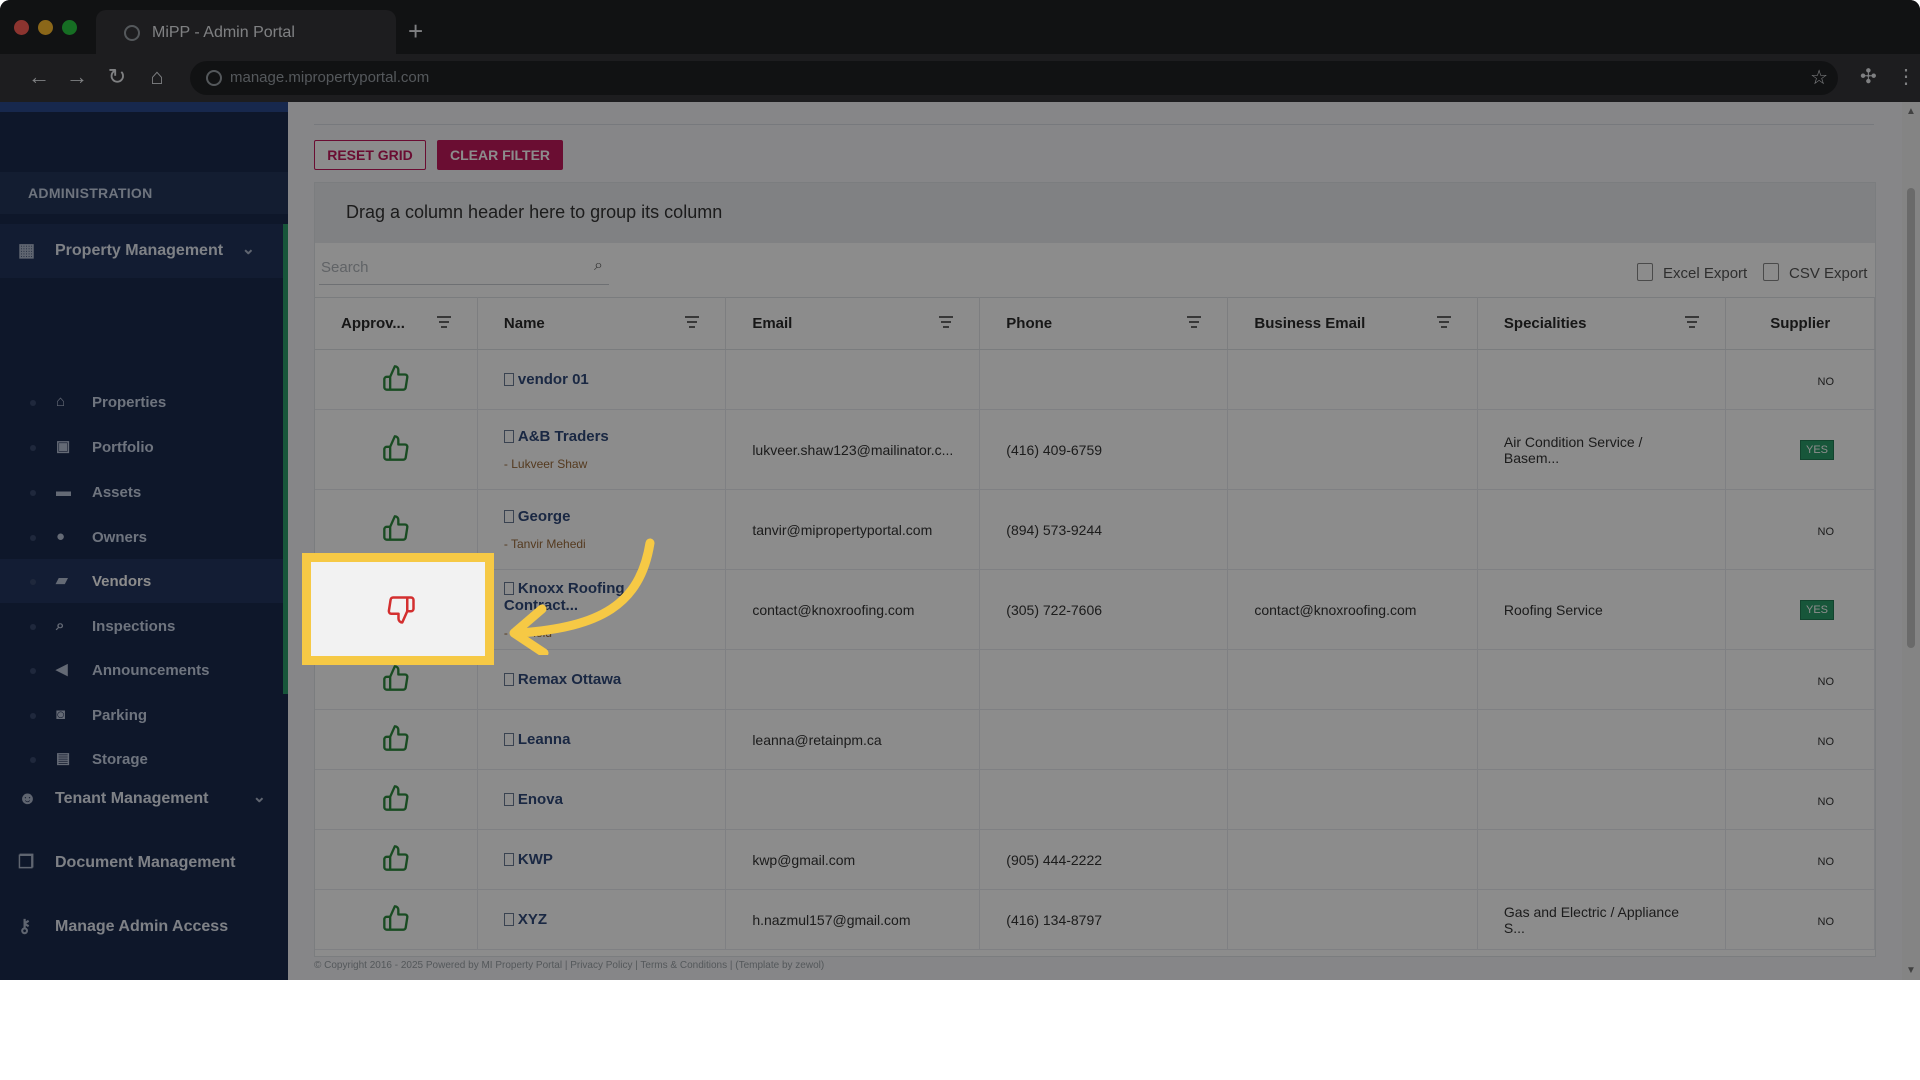 Image resolution: width=1920 pixels, height=1080 pixels. What do you see at coordinates (602, 323) in the screenshot?
I see `column-header-name: Name` at bounding box center [602, 323].